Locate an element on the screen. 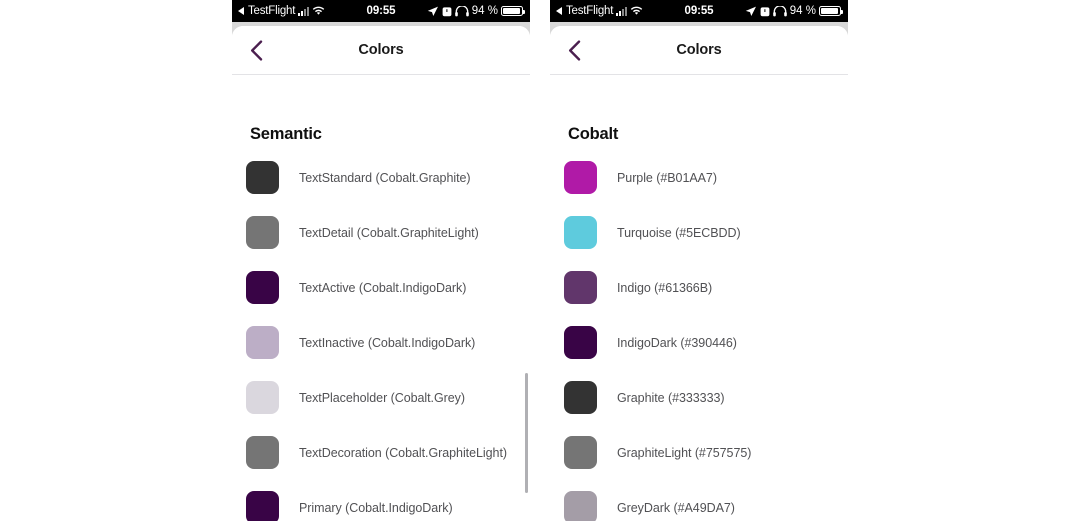  list-item: Graphite (#333333) is located at coordinates (699, 397).